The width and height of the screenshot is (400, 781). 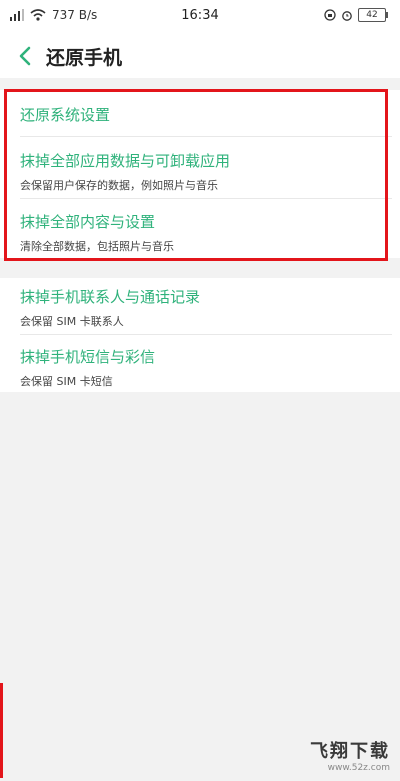 What do you see at coordinates (373, 15) in the screenshot?
I see `battery-icon: 42` at bounding box center [373, 15].